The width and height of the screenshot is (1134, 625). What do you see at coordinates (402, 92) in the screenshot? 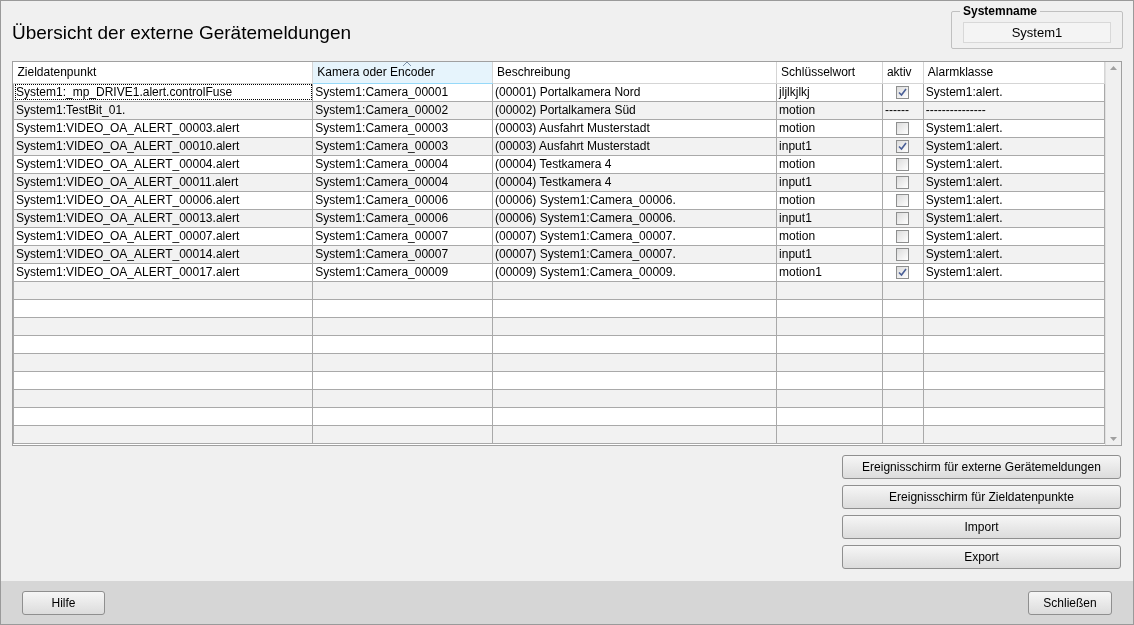
I see `table-cell: System1:Camera_00001` at bounding box center [402, 92].